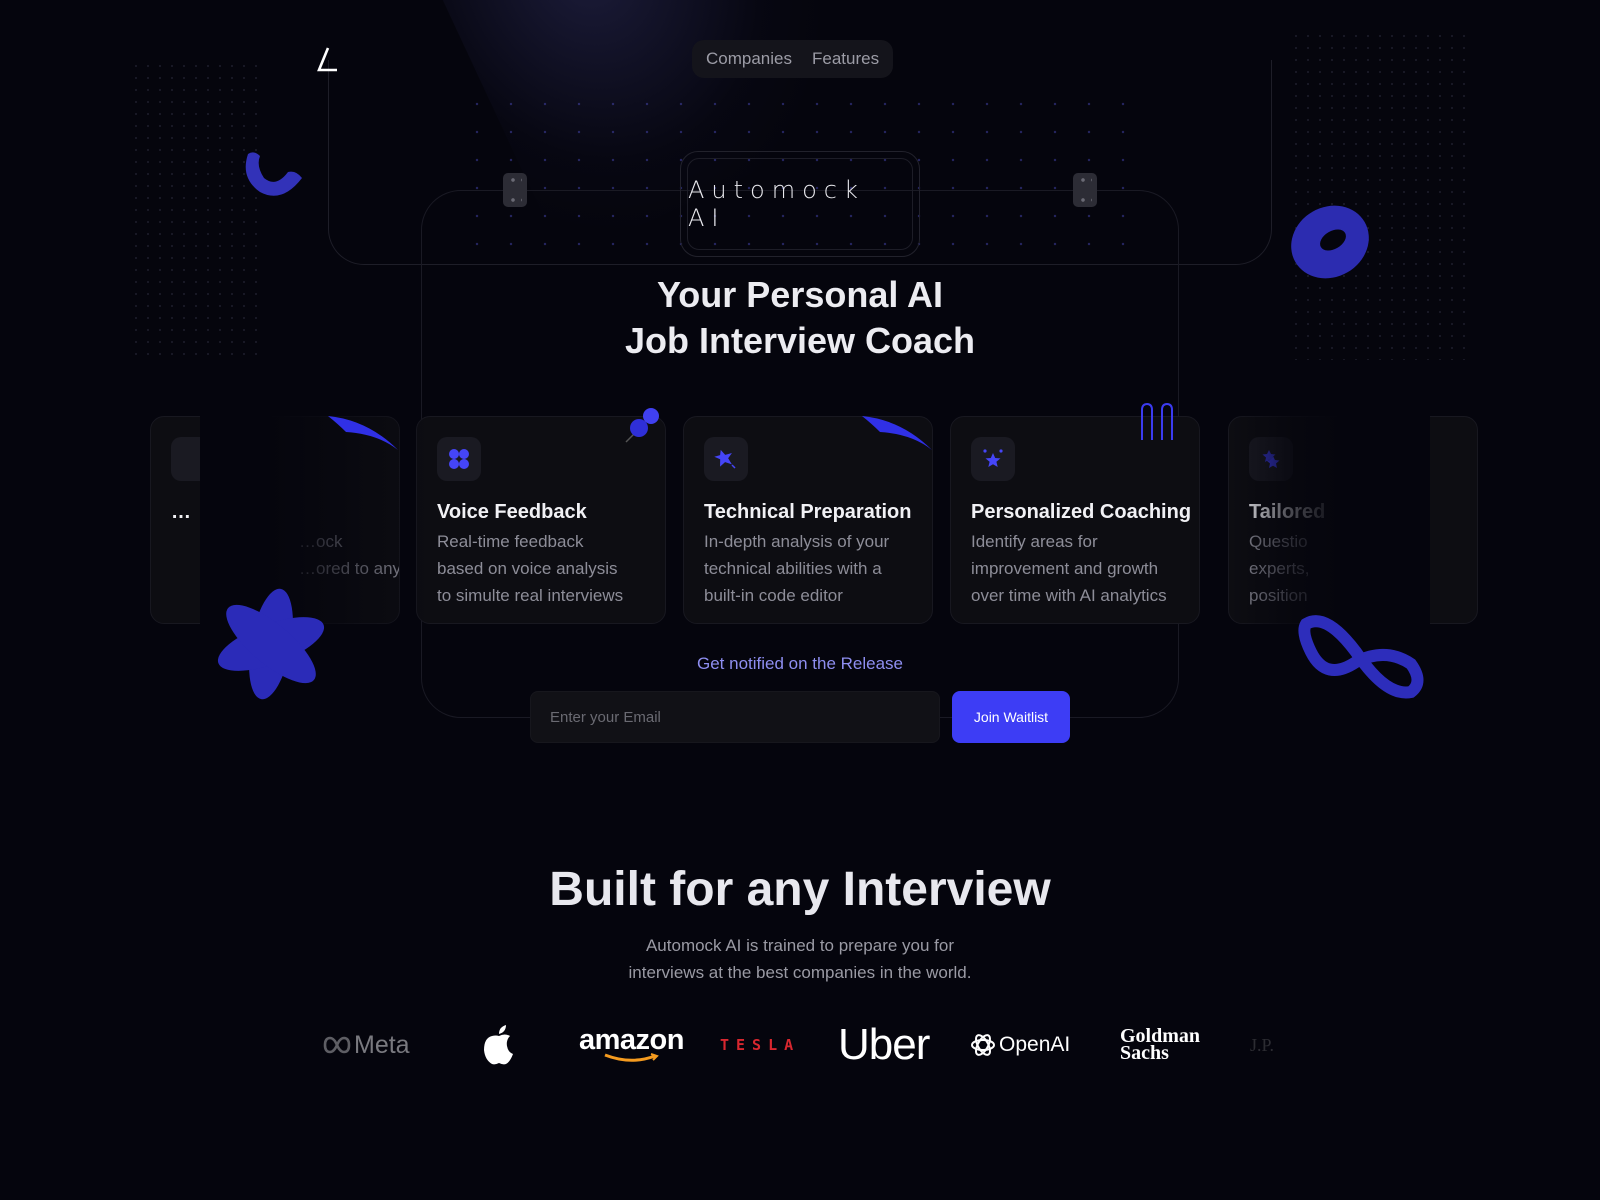 The image size is (1600, 1200). I want to click on nav-features: Features, so click(845, 59).